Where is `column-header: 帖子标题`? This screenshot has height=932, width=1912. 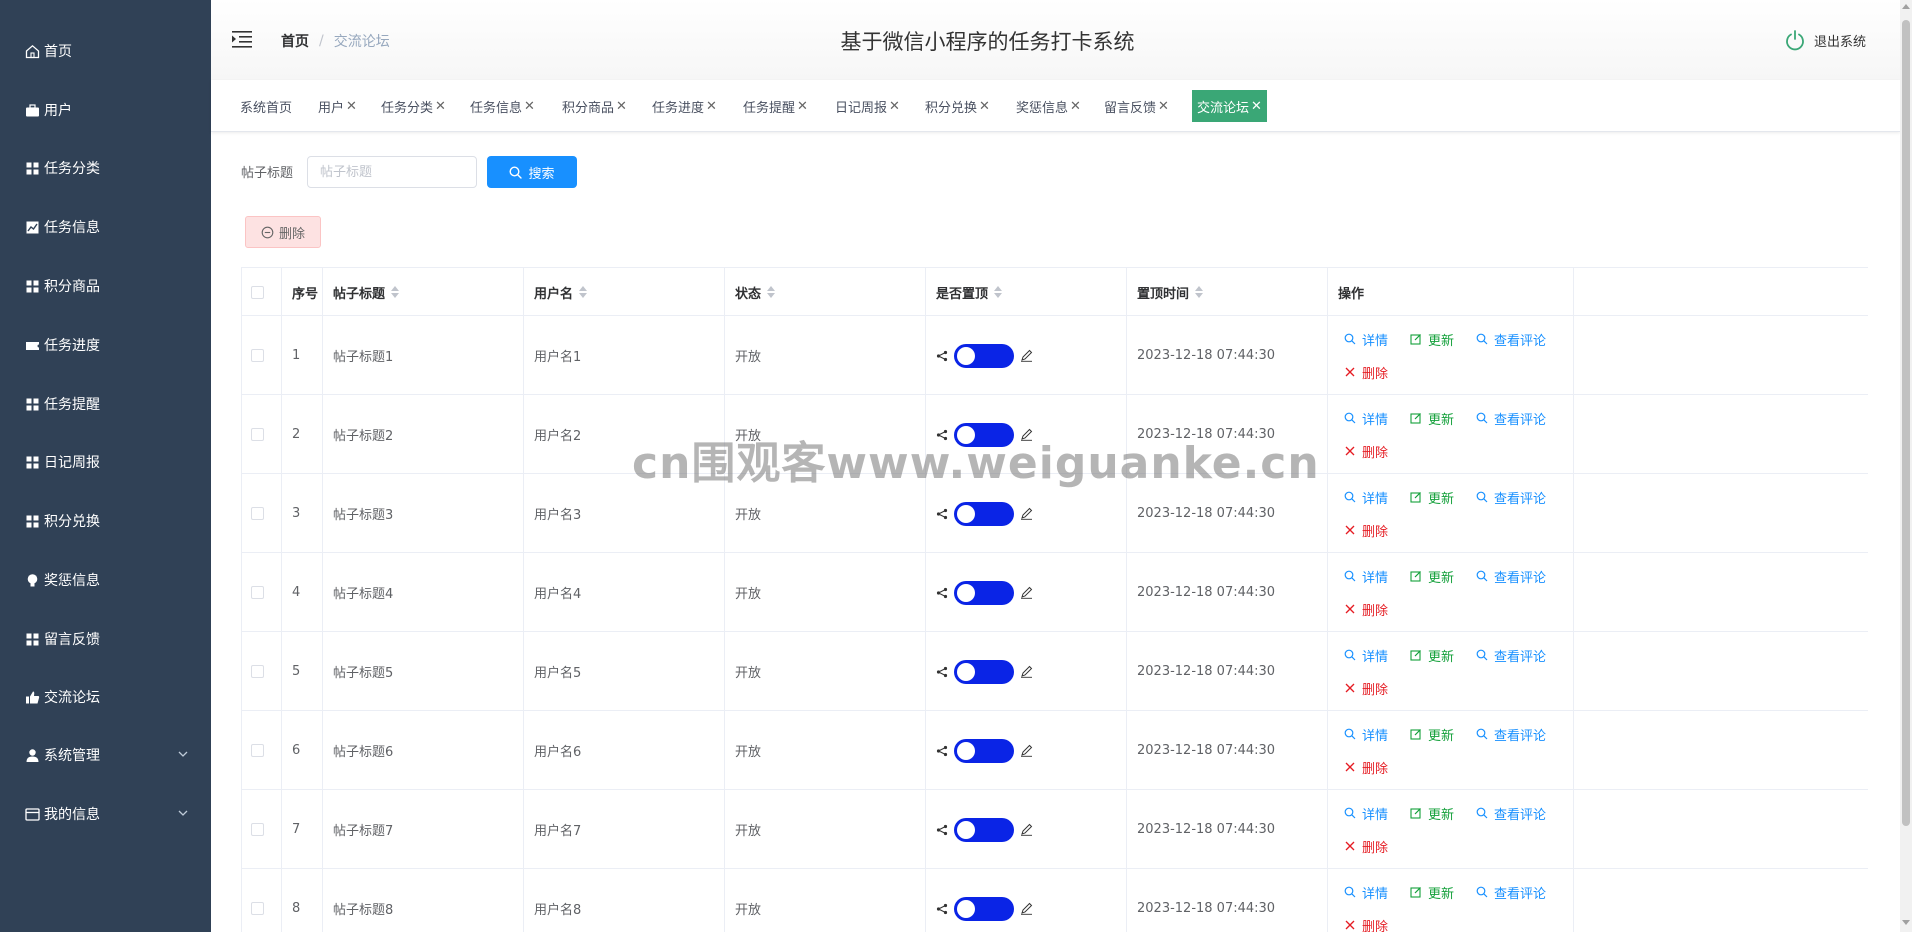
column-header: 帖子标题 is located at coordinates (423, 292).